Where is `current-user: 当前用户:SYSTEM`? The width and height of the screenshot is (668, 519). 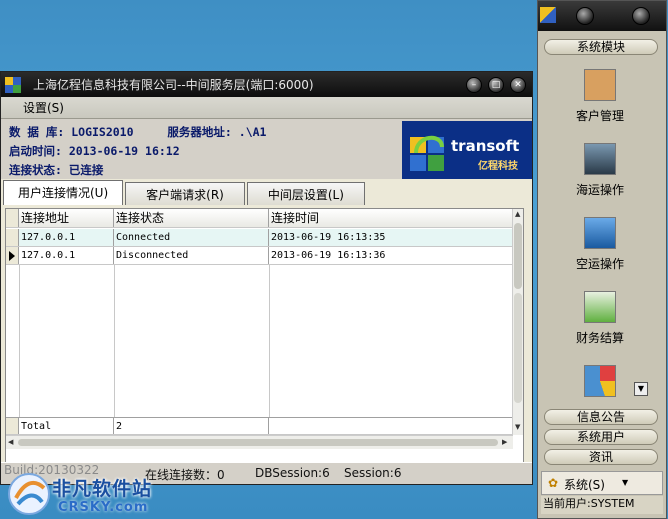
current-user: 当前用户:SYSTEM is located at coordinates (602, 505).